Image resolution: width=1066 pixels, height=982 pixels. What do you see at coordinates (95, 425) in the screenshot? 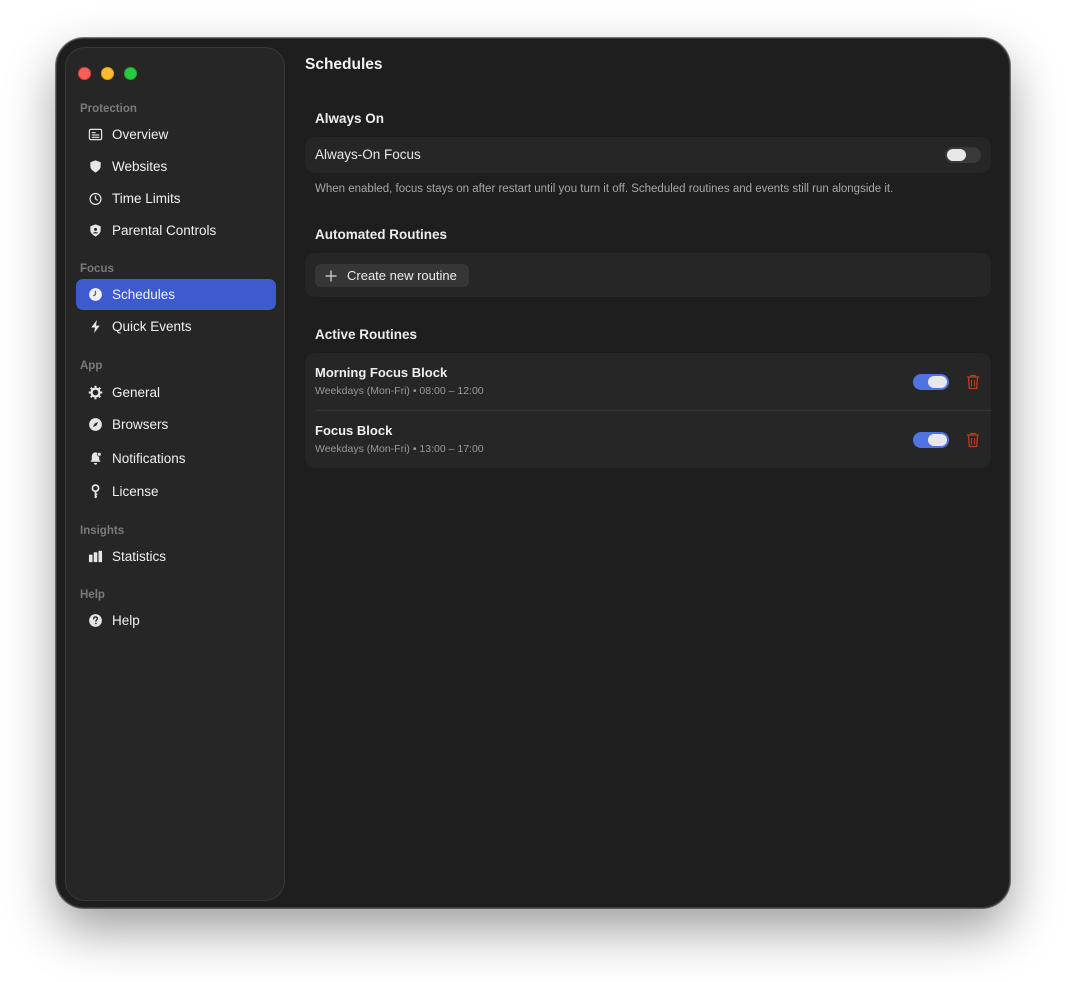
I see `compass-icon` at bounding box center [95, 425].